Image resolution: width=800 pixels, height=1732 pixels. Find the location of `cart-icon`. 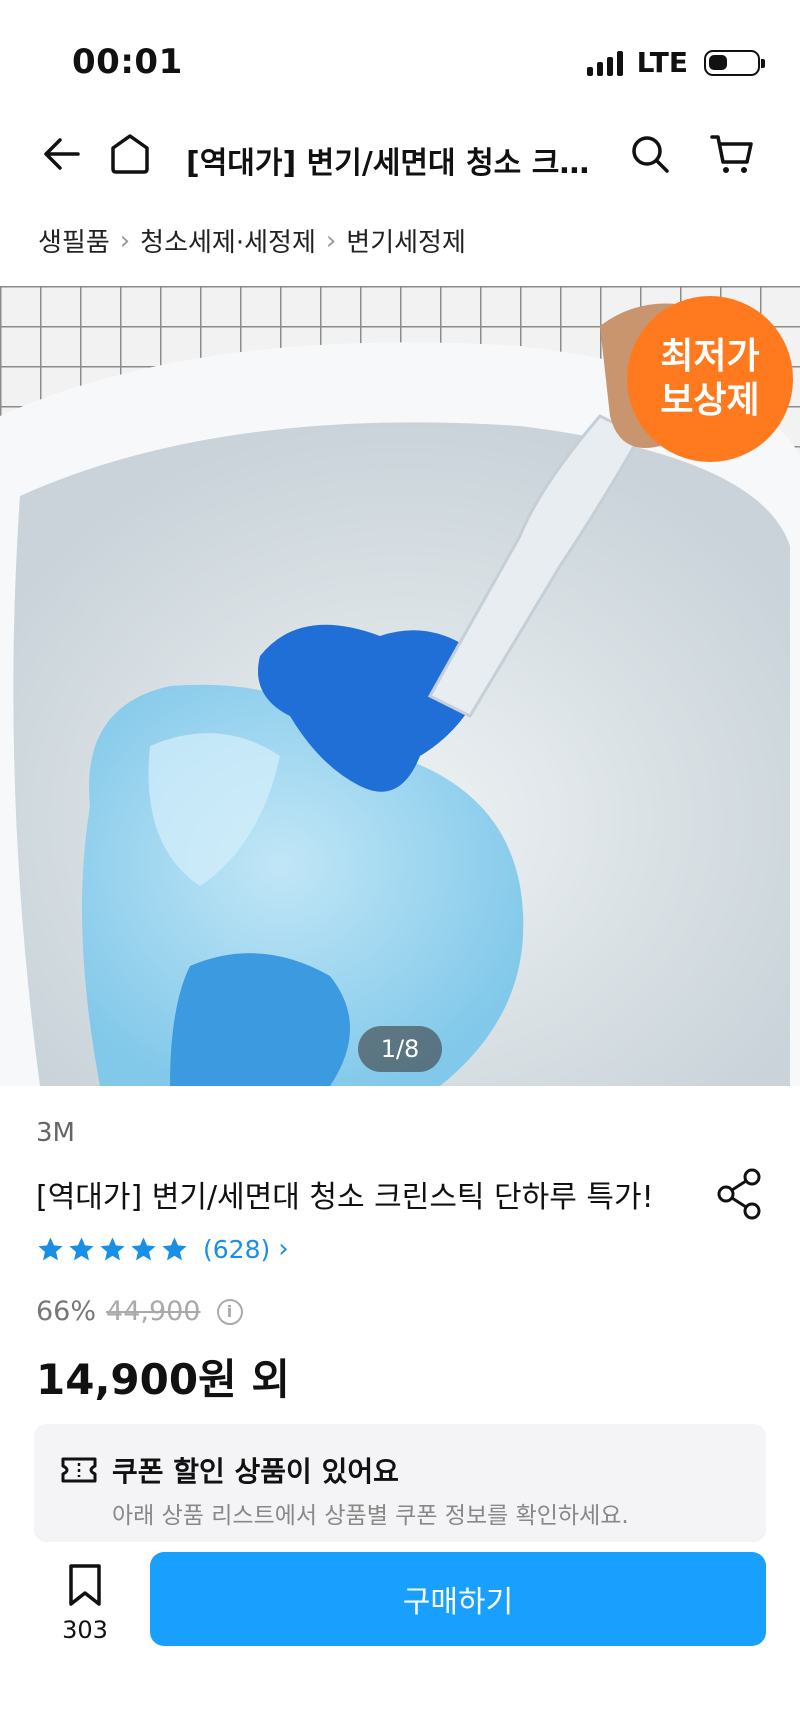

cart-icon is located at coordinates (732, 154).